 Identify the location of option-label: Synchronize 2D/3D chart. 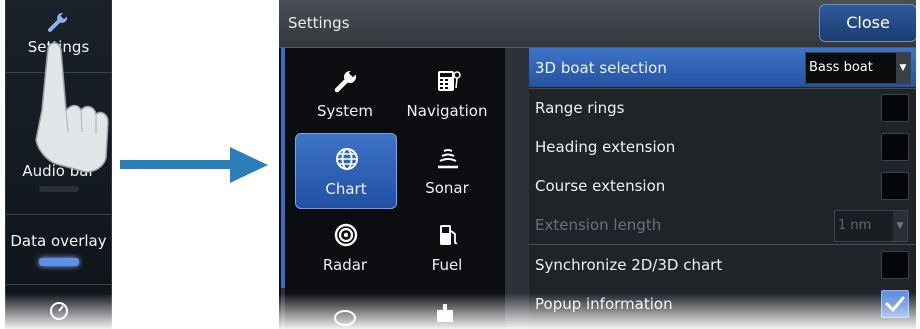
(629, 265).